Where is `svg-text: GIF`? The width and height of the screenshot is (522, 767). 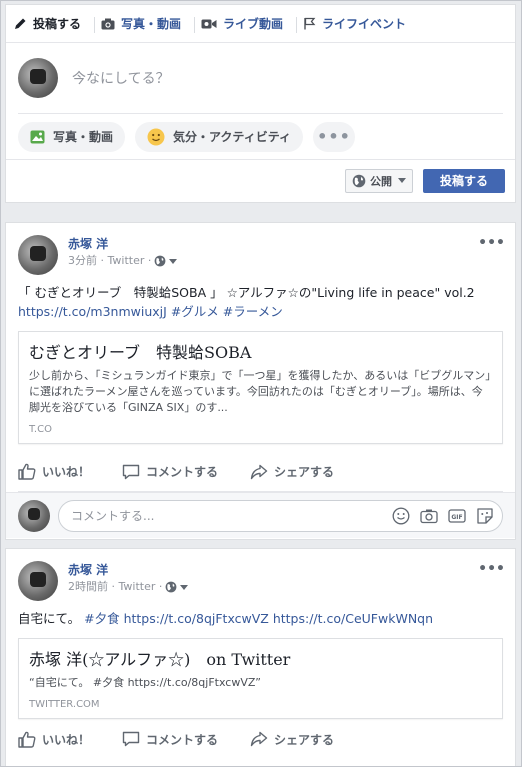 svg-text: GIF is located at coordinates (456, 517).